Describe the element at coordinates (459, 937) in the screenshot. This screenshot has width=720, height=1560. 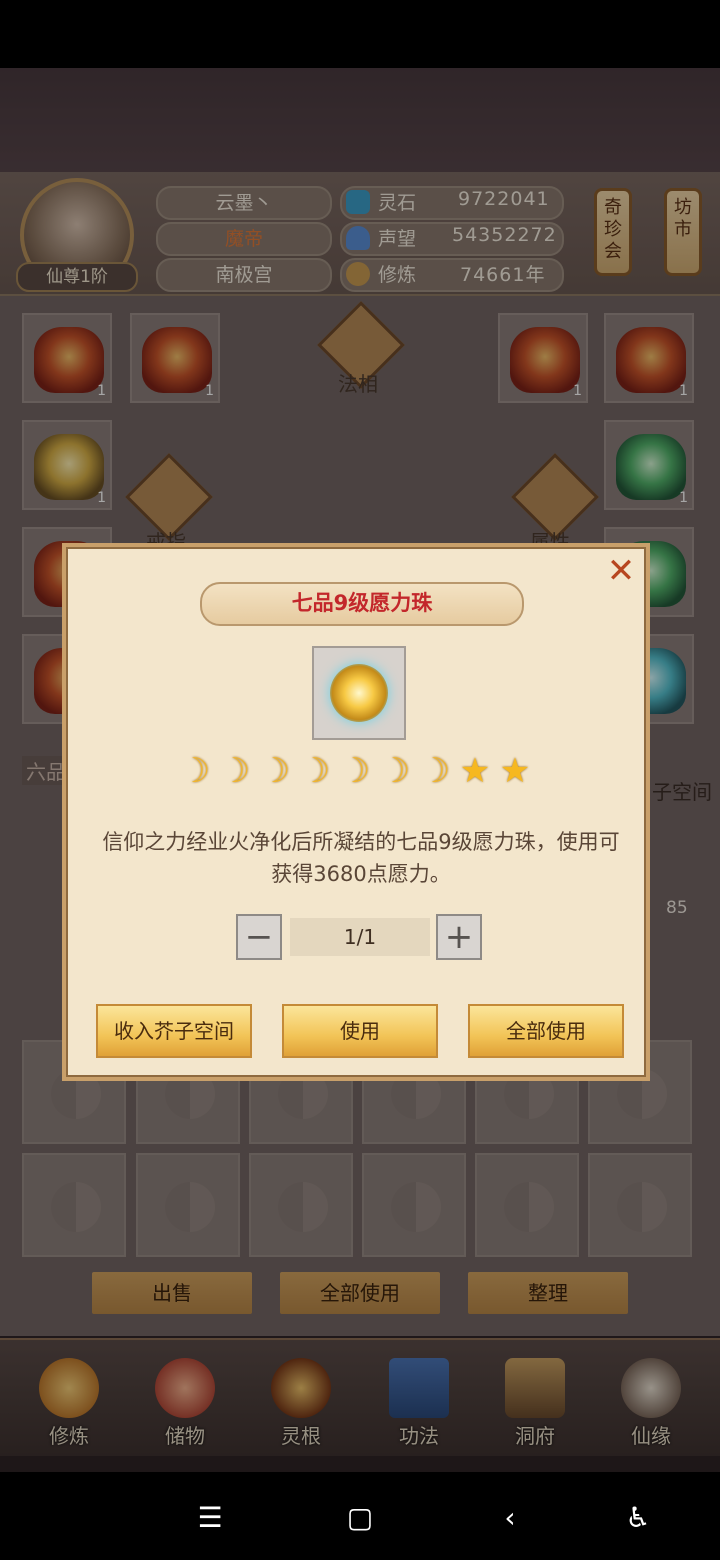
I see `increase-button: +` at that location.